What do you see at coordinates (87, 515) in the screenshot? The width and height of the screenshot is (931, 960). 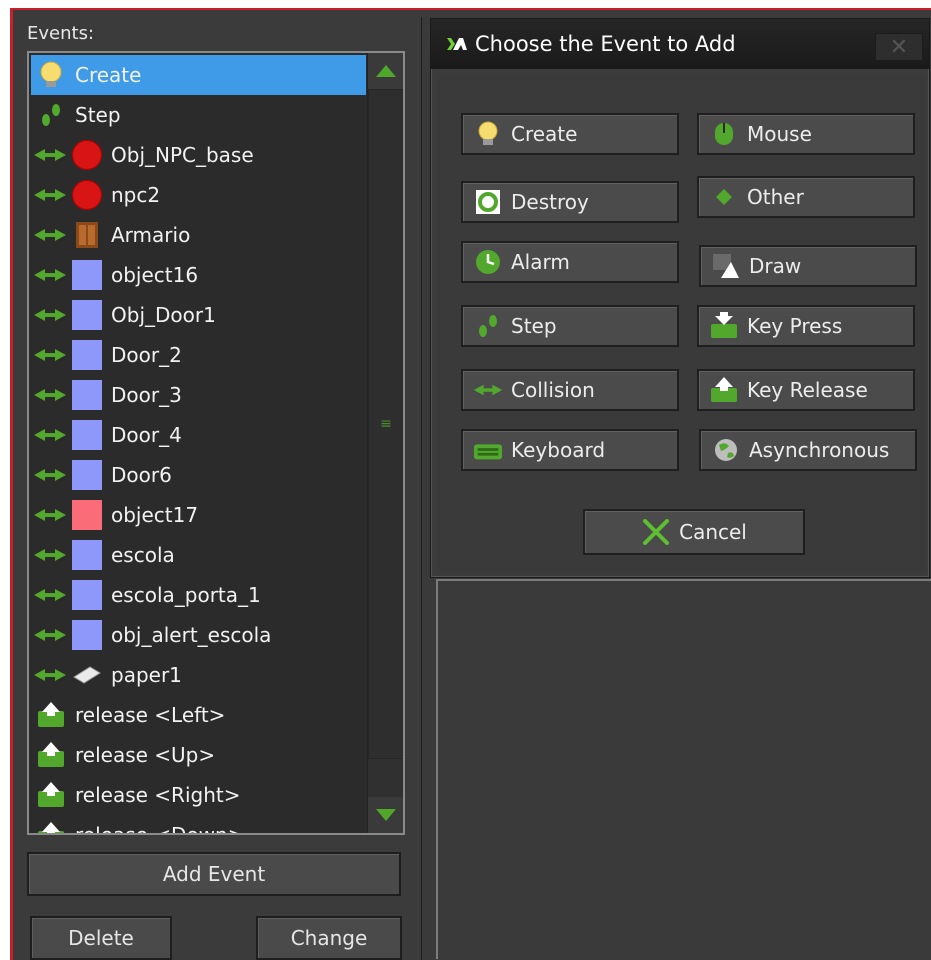 I see `sprite-red-square-icon` at bounding box center [87, 515].